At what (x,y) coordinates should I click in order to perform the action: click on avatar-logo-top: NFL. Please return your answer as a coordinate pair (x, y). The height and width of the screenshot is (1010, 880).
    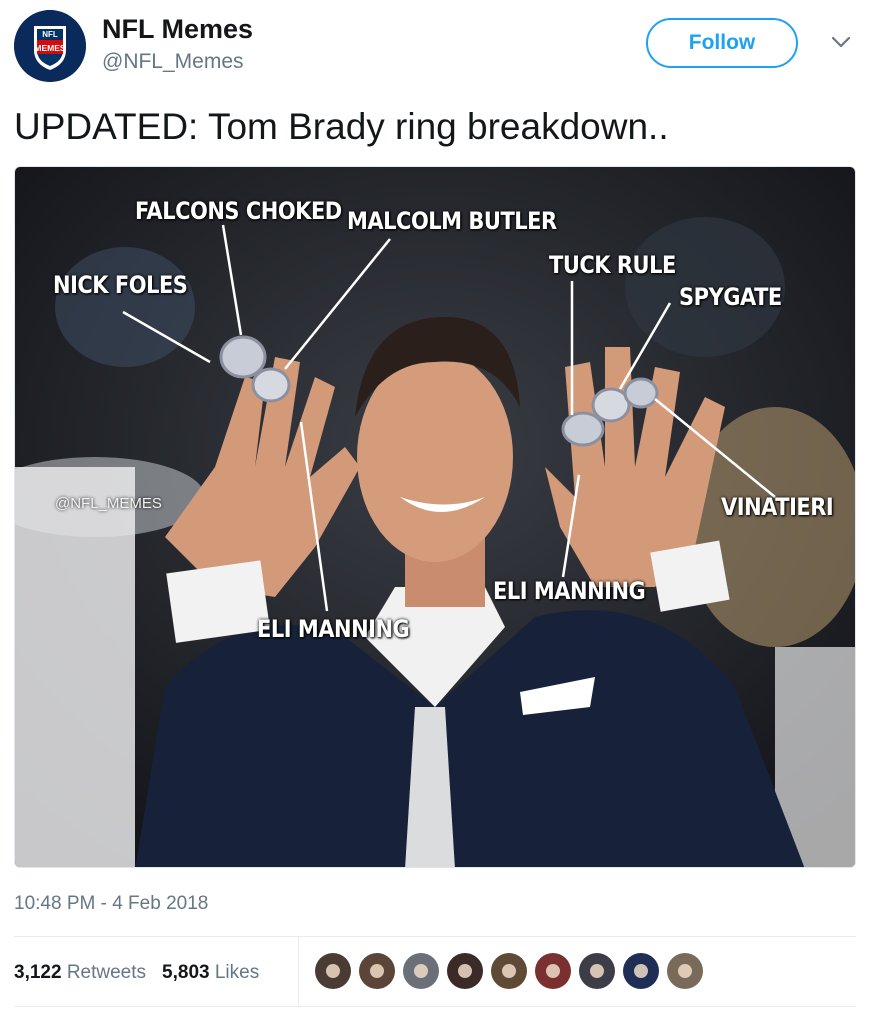
    Looking at the image, I should click on (50, 34).